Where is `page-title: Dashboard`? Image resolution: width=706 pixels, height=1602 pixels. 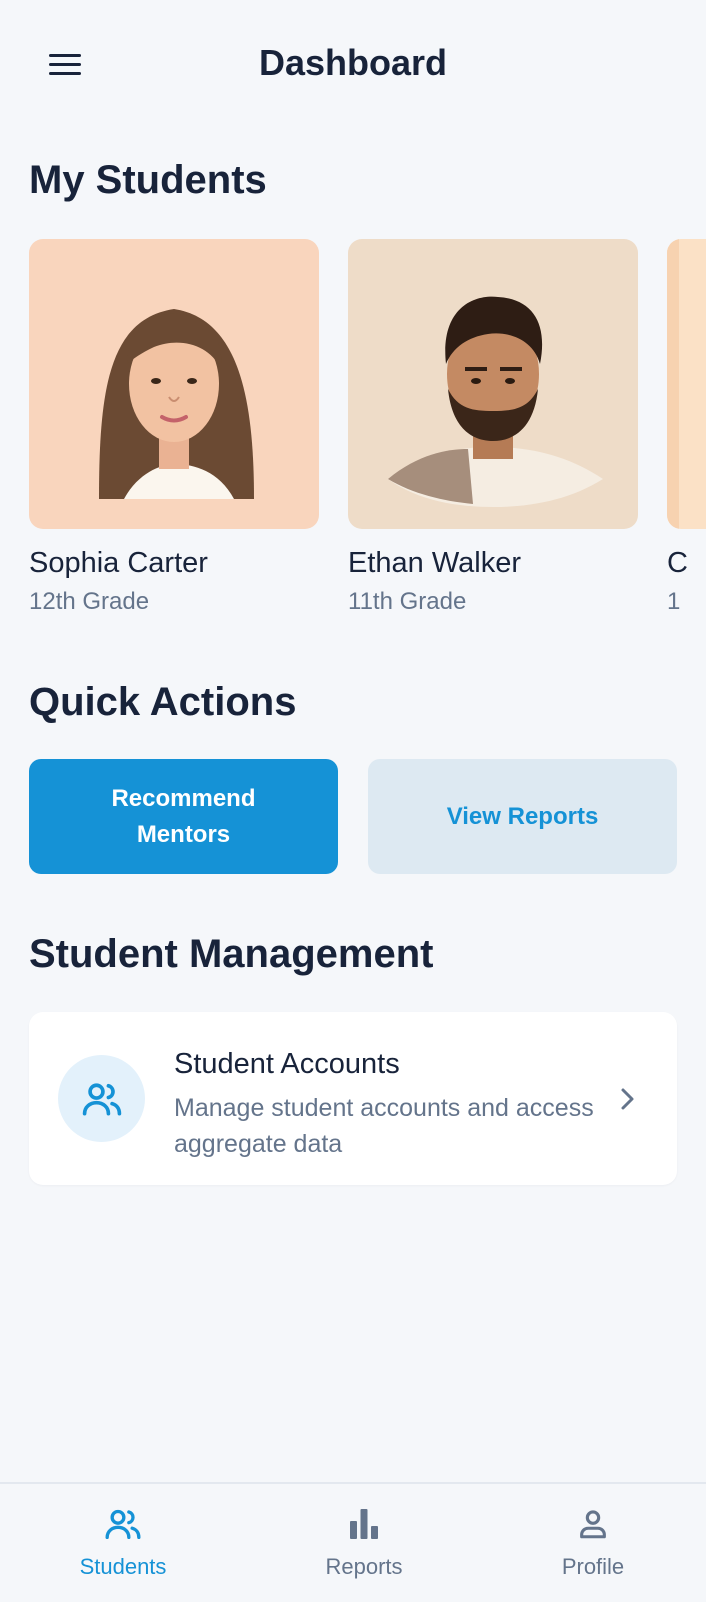
page-title: Dashboard is located at coordinates (353, 62).